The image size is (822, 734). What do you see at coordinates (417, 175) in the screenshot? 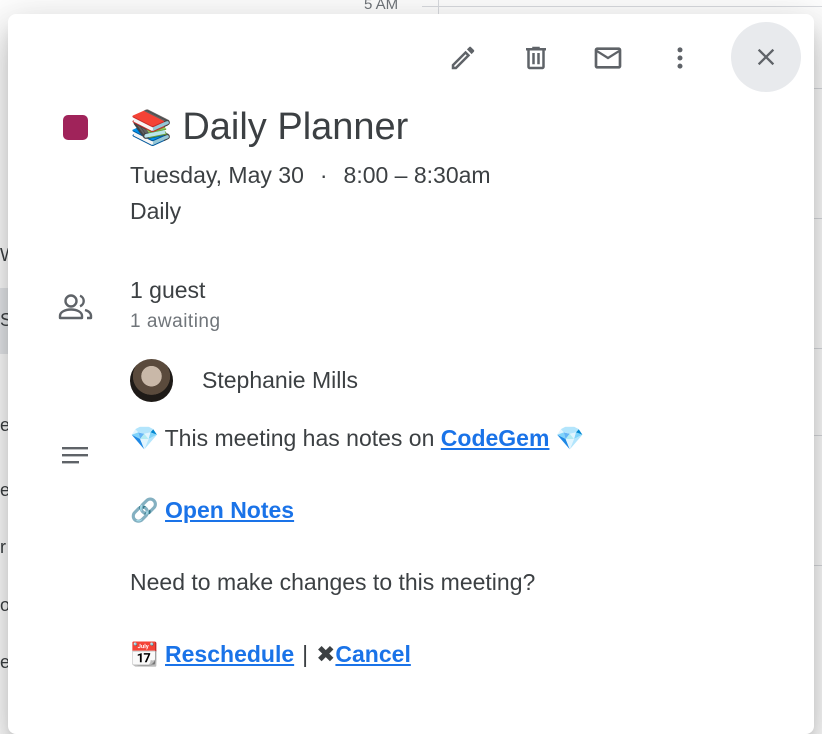
I see `event-time: 8:00 – 8:30am` at bounding box center [417, 175].